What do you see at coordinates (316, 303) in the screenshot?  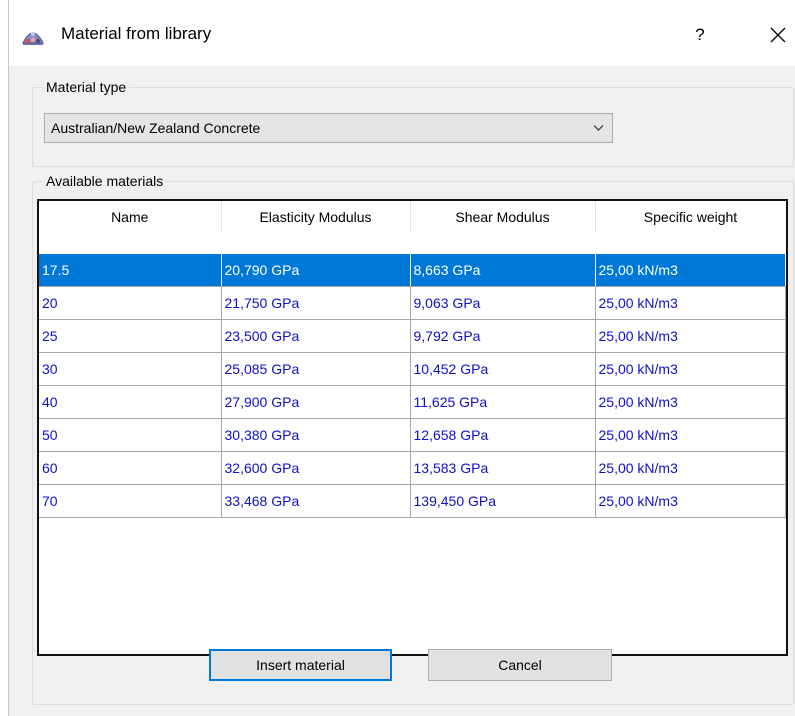 I see `cell-elasticity: 21,750 GPa` at bounding box center [316, 303].